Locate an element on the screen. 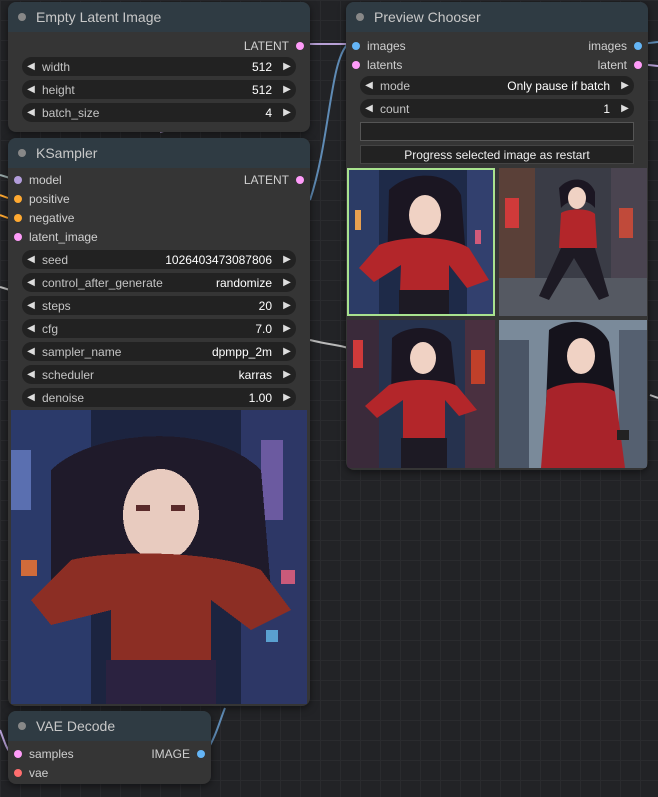  widget-batch-size: ◀ batch_size 4 ▶ is located at coordinates (159, 112).